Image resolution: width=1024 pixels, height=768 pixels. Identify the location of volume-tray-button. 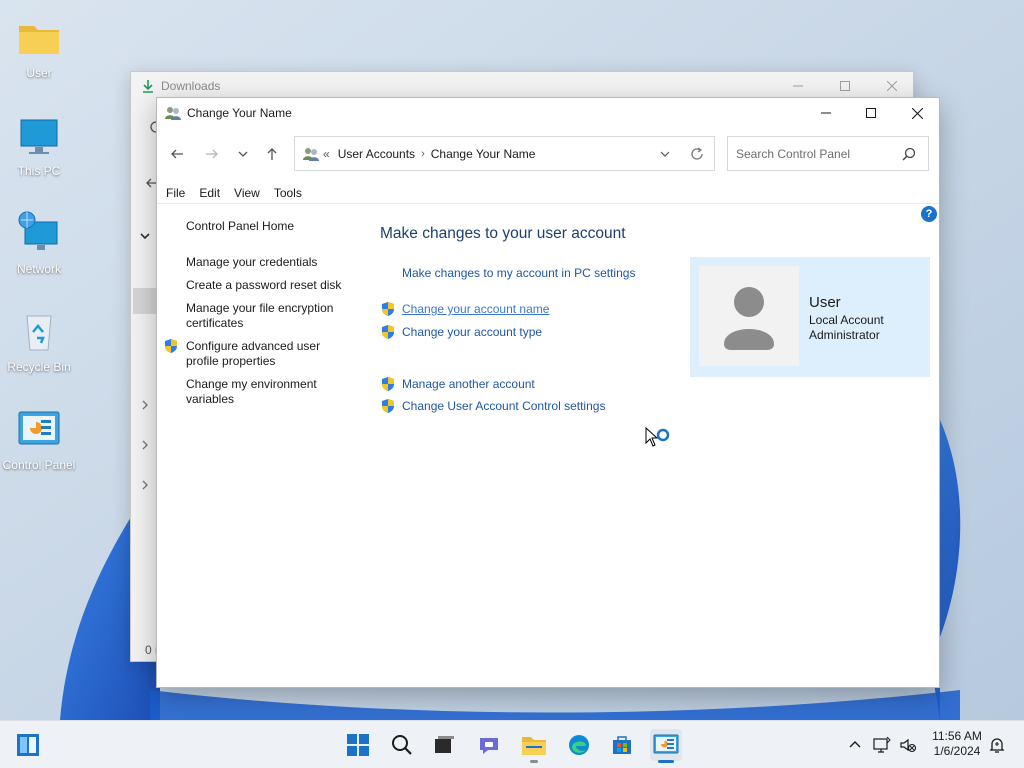
(908, 745).